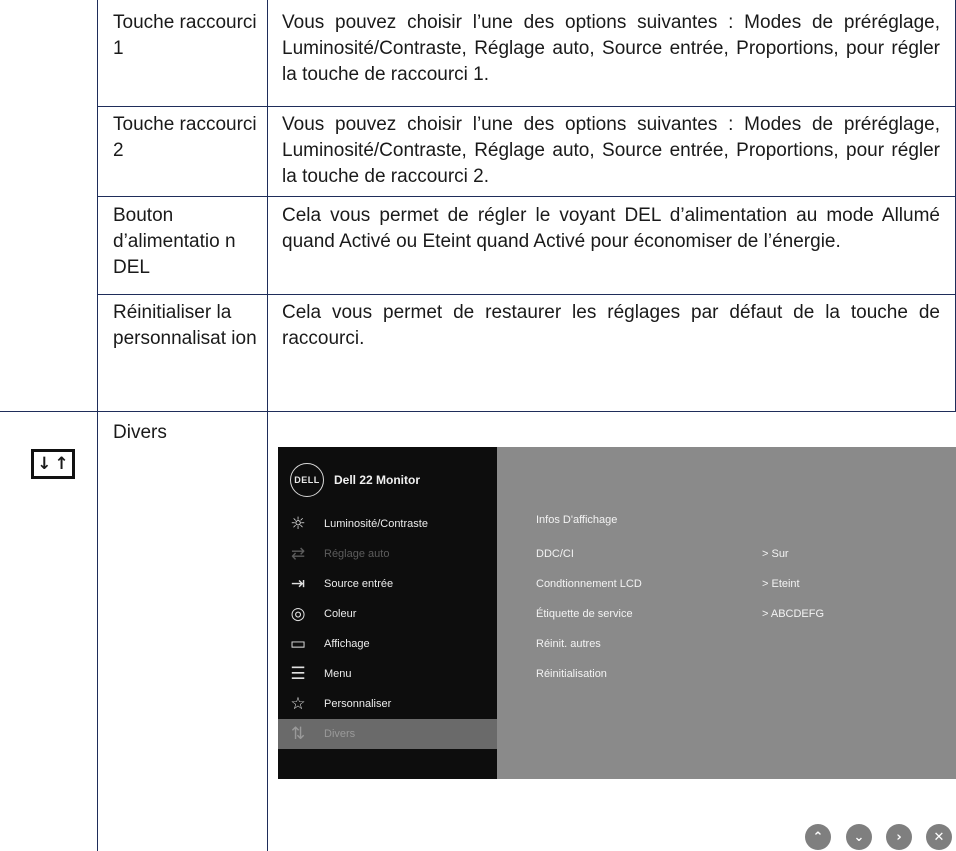 This screenshot has width=956, height=851. Describe the element at coordinates (340, 734) in the screenshot. I see `osd-menu-label: Divers` at that location.